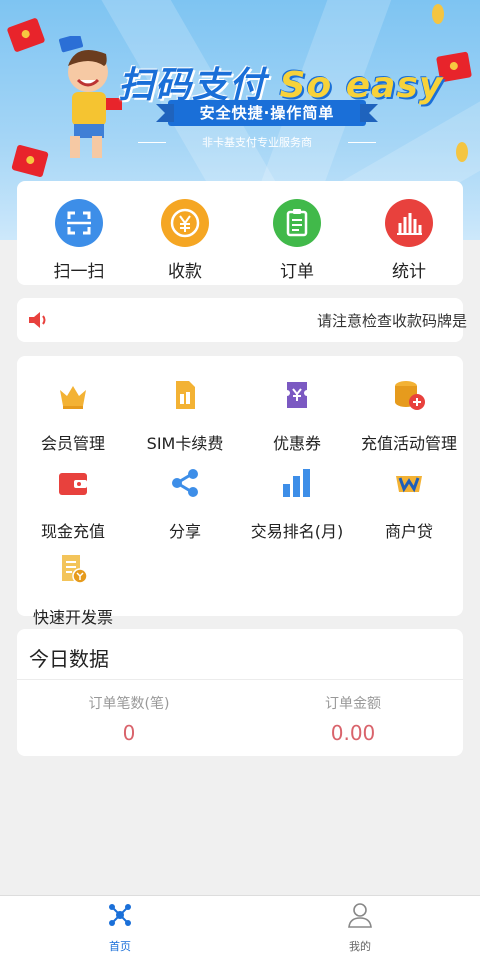 Image resolution: width=480 pixels, height=957 pixels. What do you see at coordinates (185, 223) in the screenshot?
I see `yuan-coin-icon` at bounding box center [185, 223].